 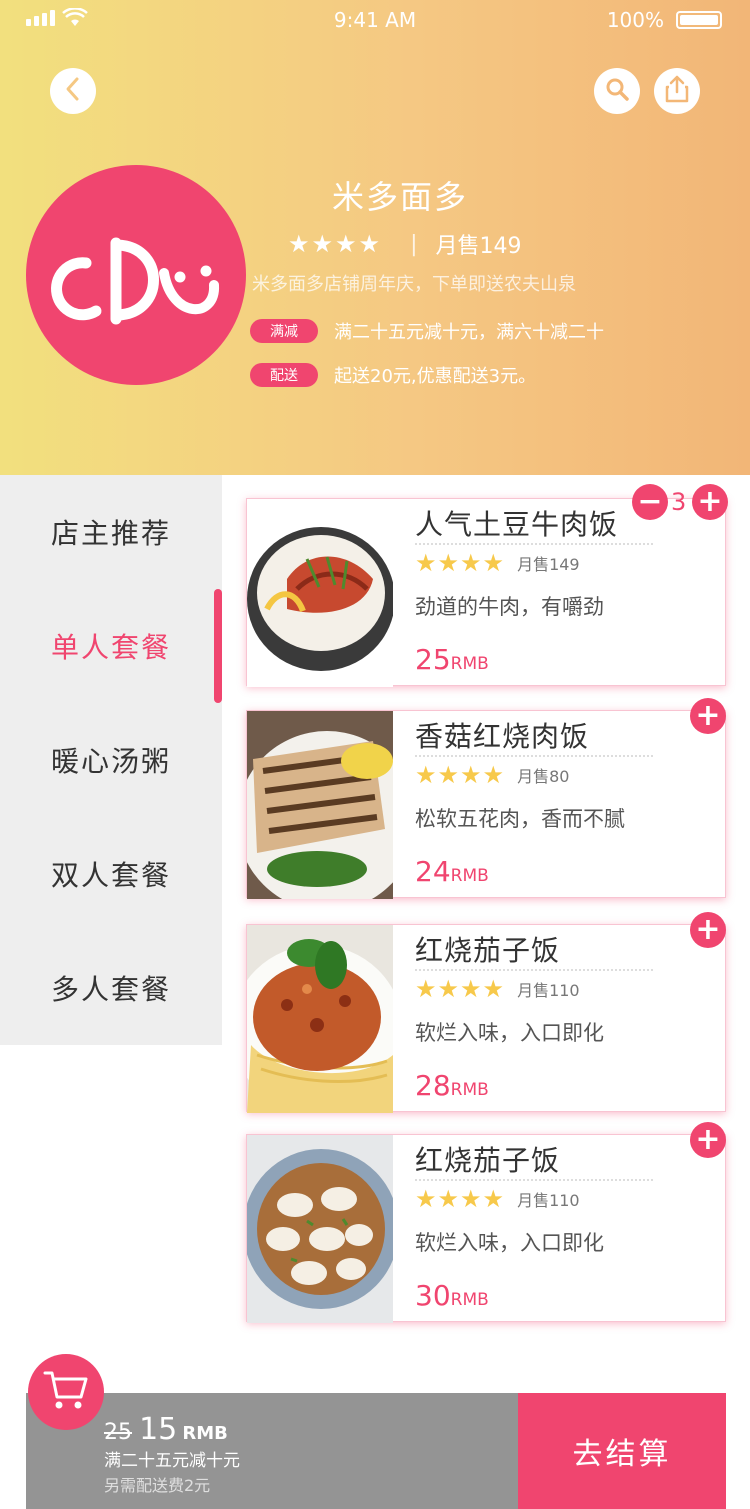 What do you see at coordinates (111, 874) in the screenshot?
I see `category-double-meal: 双人套餐` at bounding box center [111, 874].